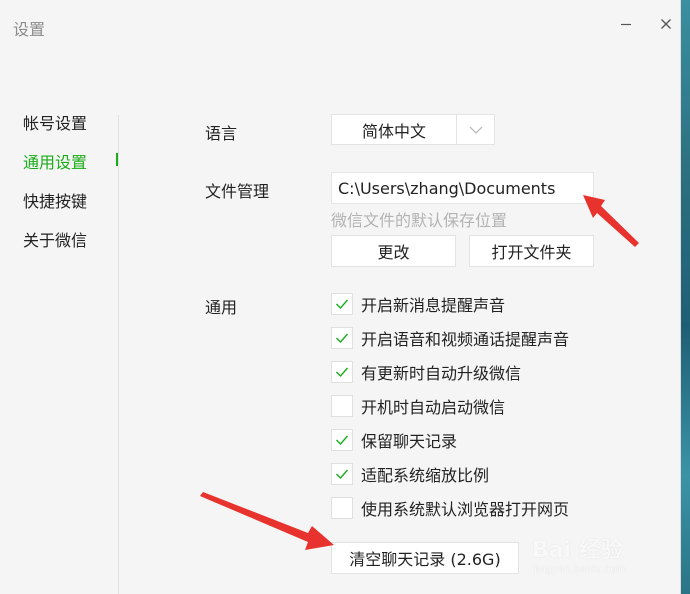 The image size is (690, 594). I want to click on change-path-button: 更改, so click(393, 251).